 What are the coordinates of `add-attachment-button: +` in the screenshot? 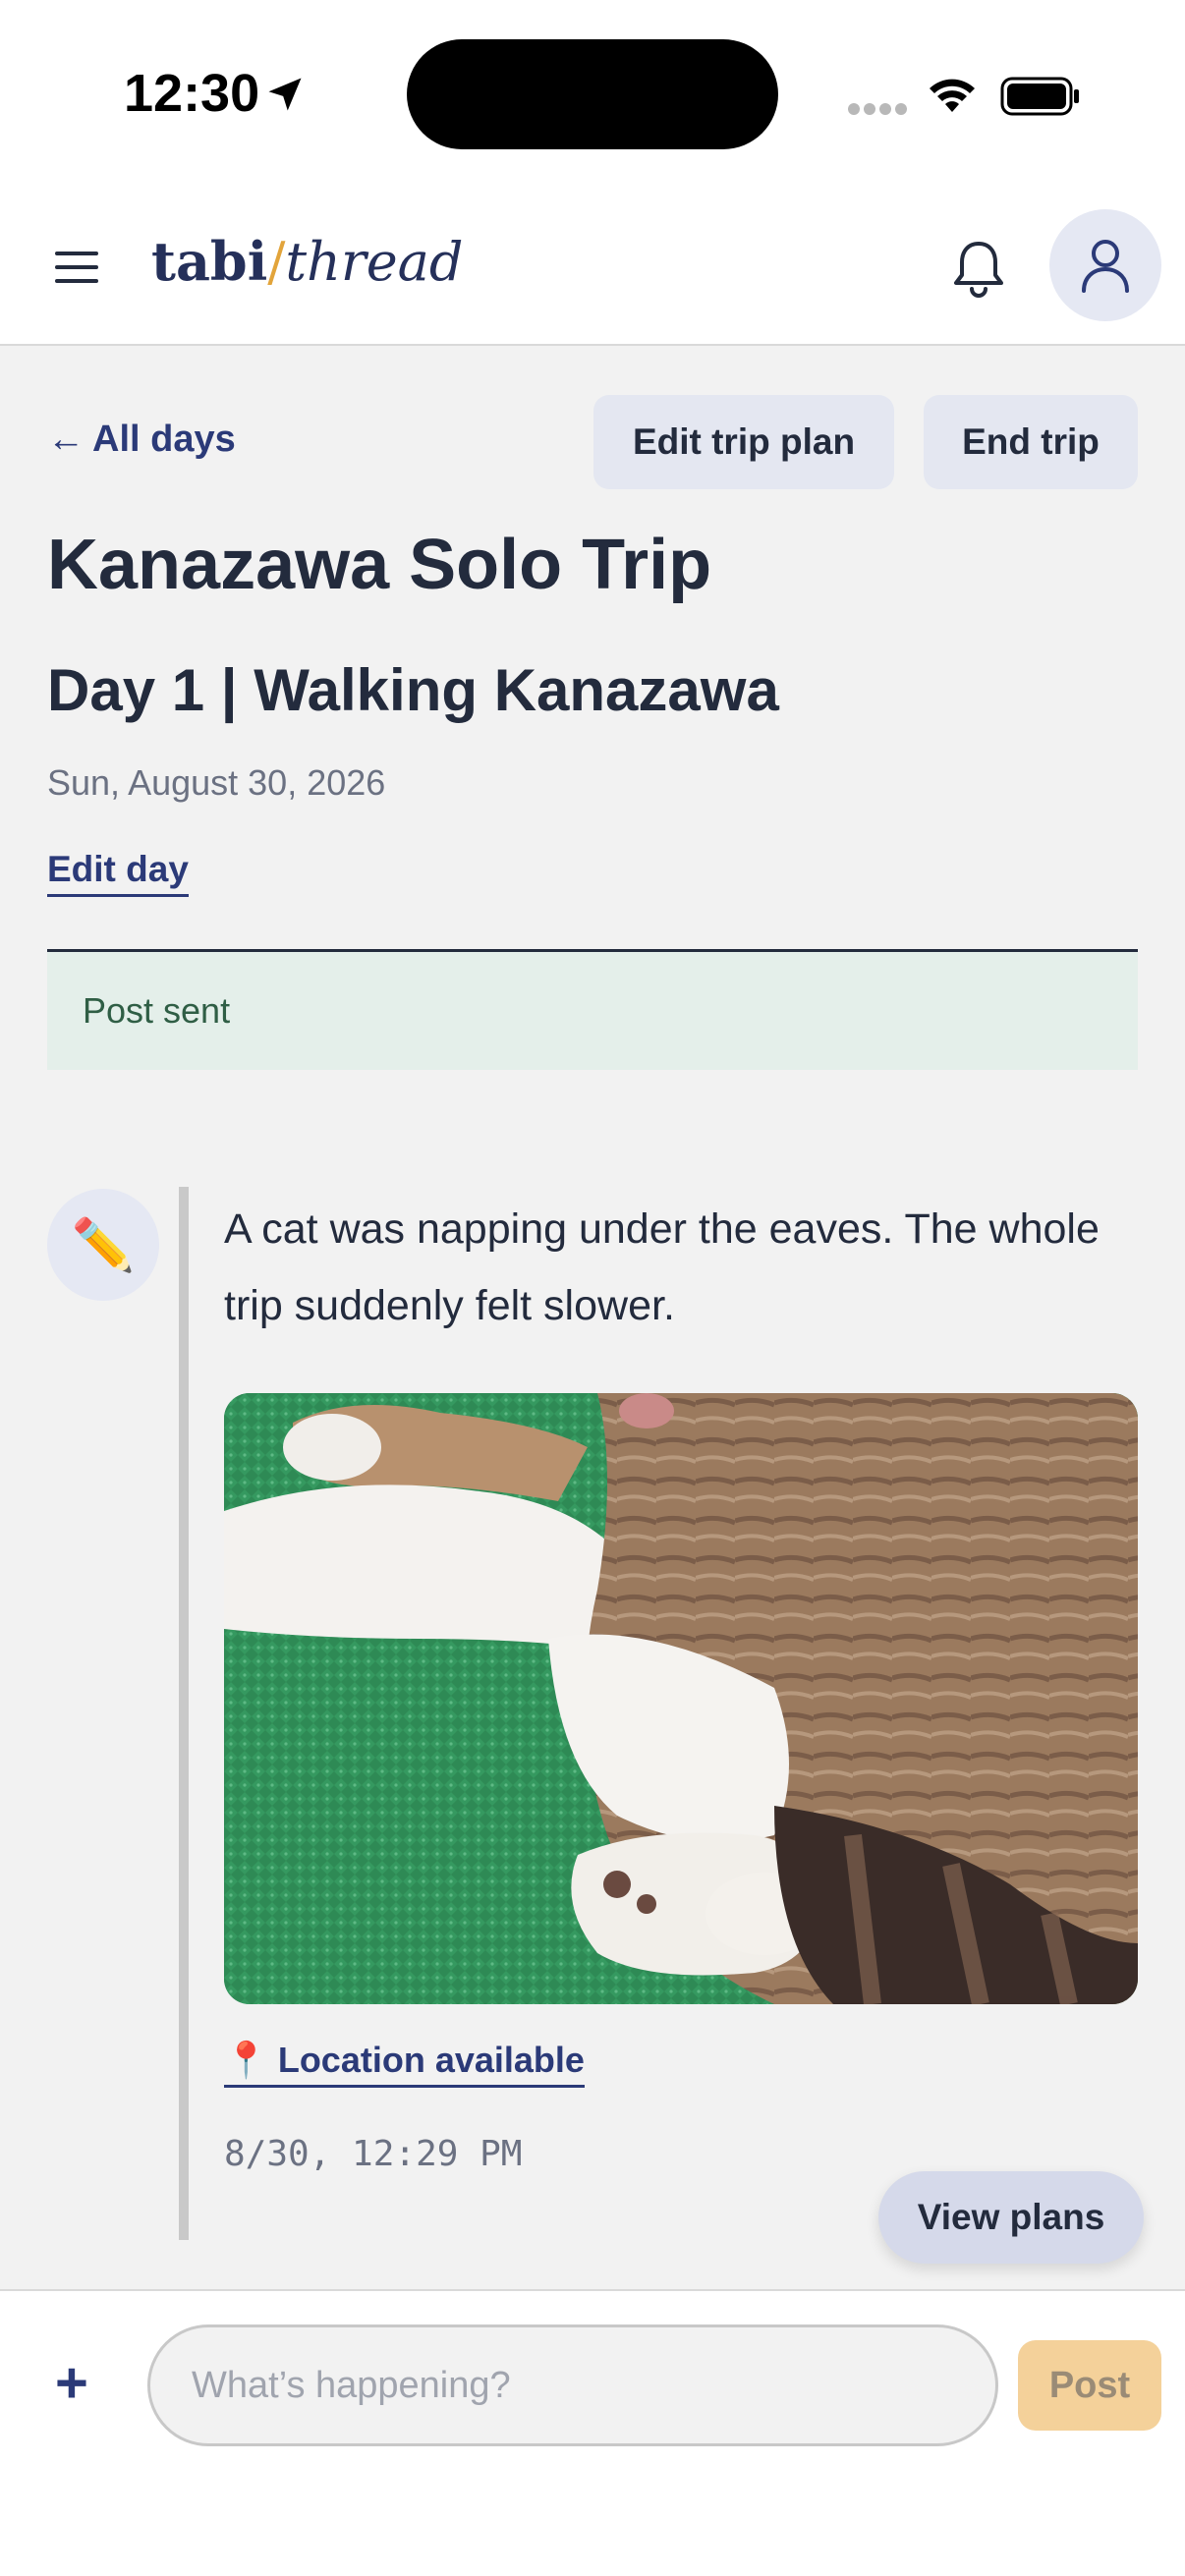 It's located at (72, 2383).